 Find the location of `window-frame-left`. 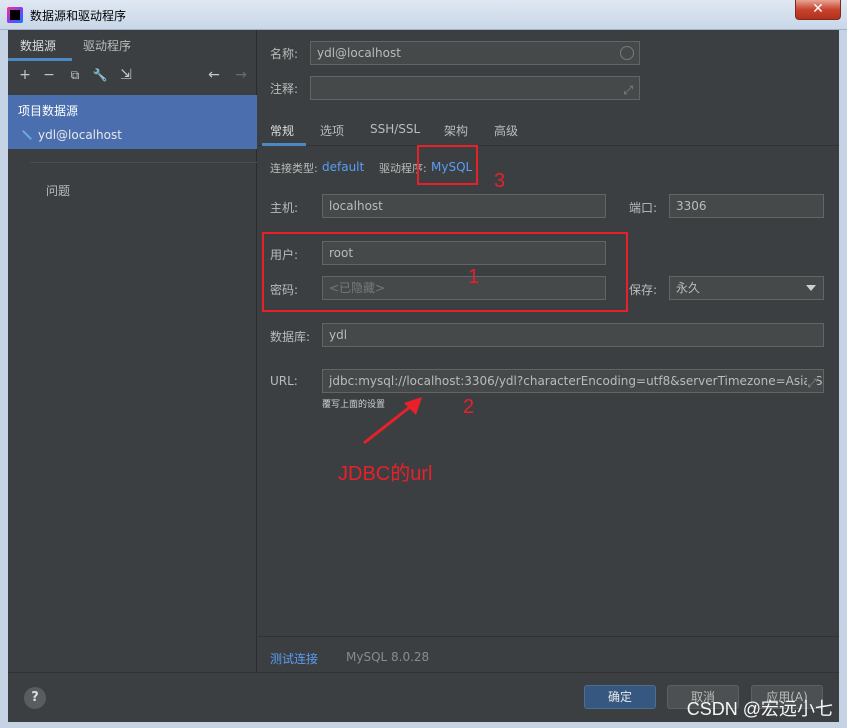

window-frame-left is located at coordinates (4, 379).